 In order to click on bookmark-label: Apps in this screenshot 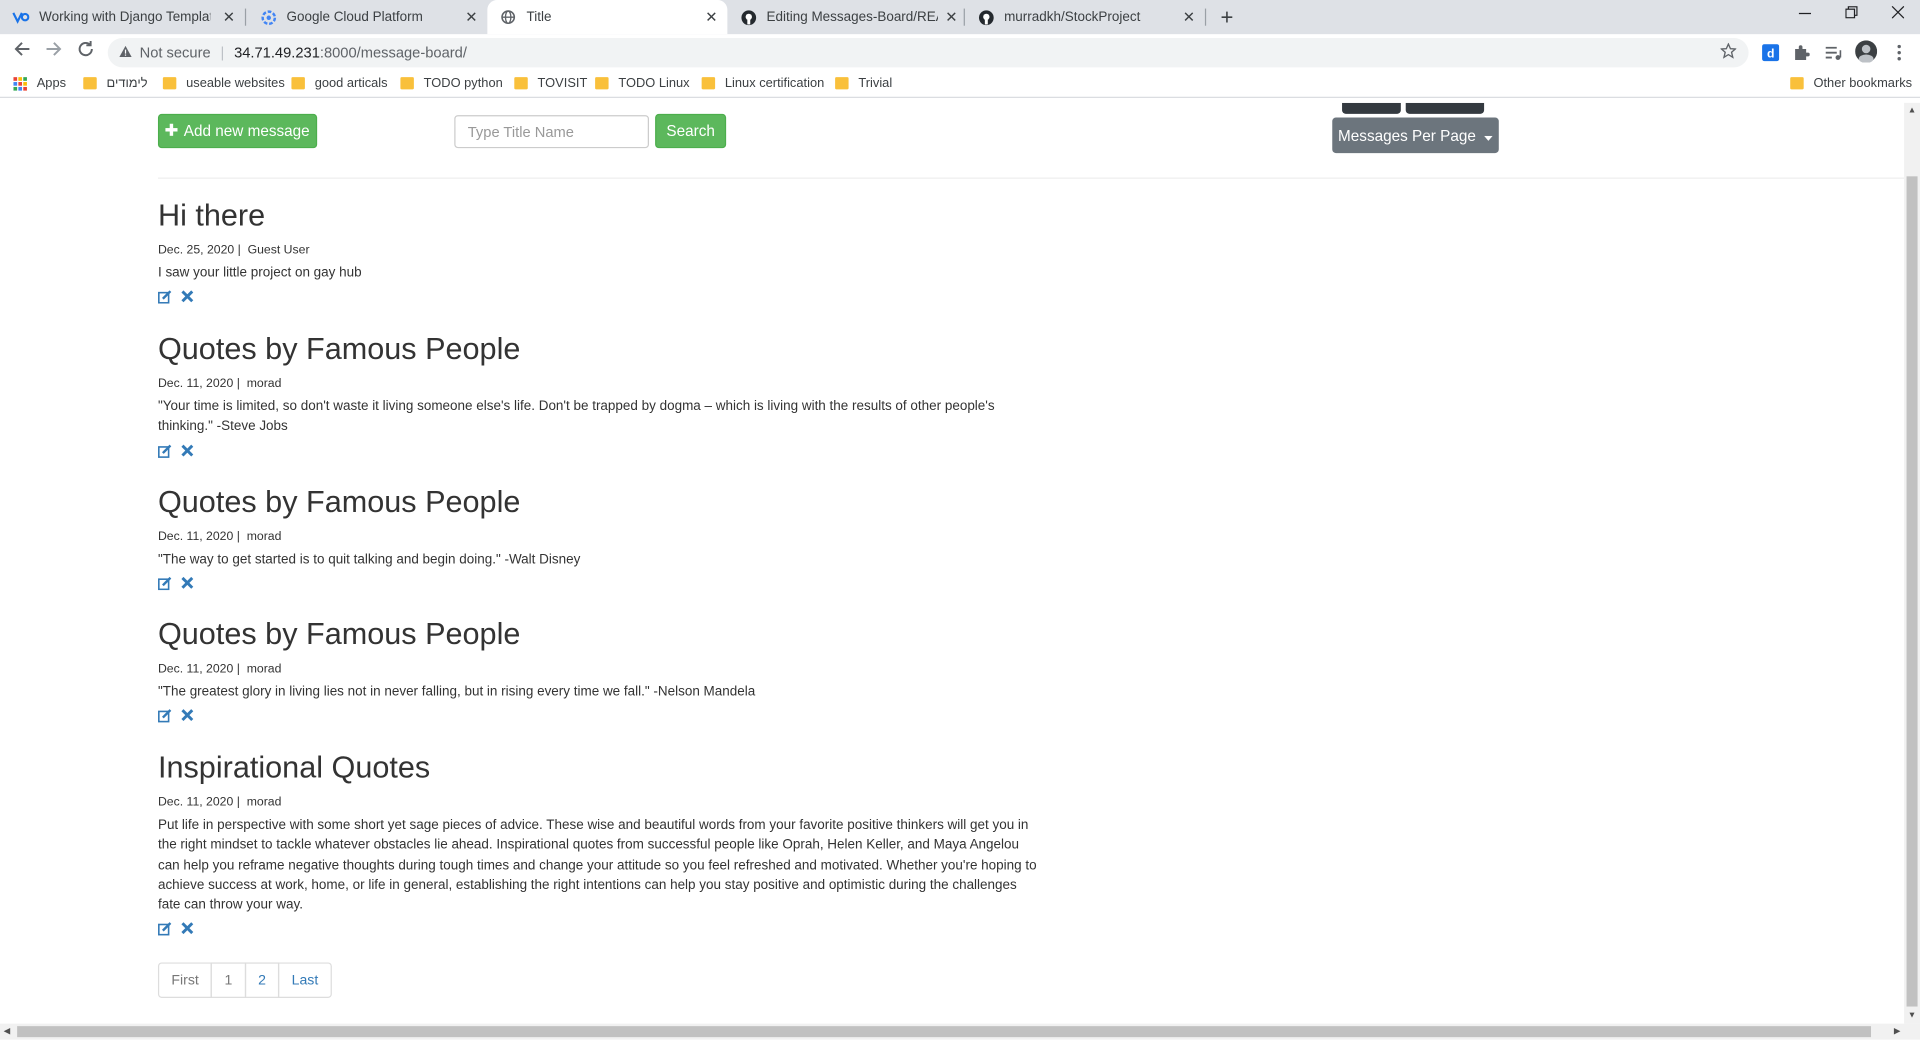, I will do `click(51, 83)`.